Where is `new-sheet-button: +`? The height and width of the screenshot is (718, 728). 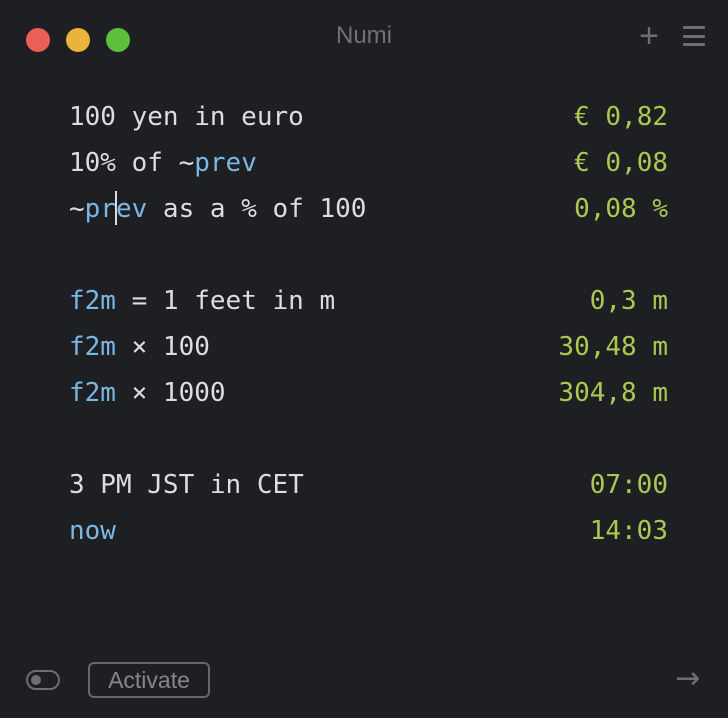 new-sheet-button: + is located at coordinates (649, 36).